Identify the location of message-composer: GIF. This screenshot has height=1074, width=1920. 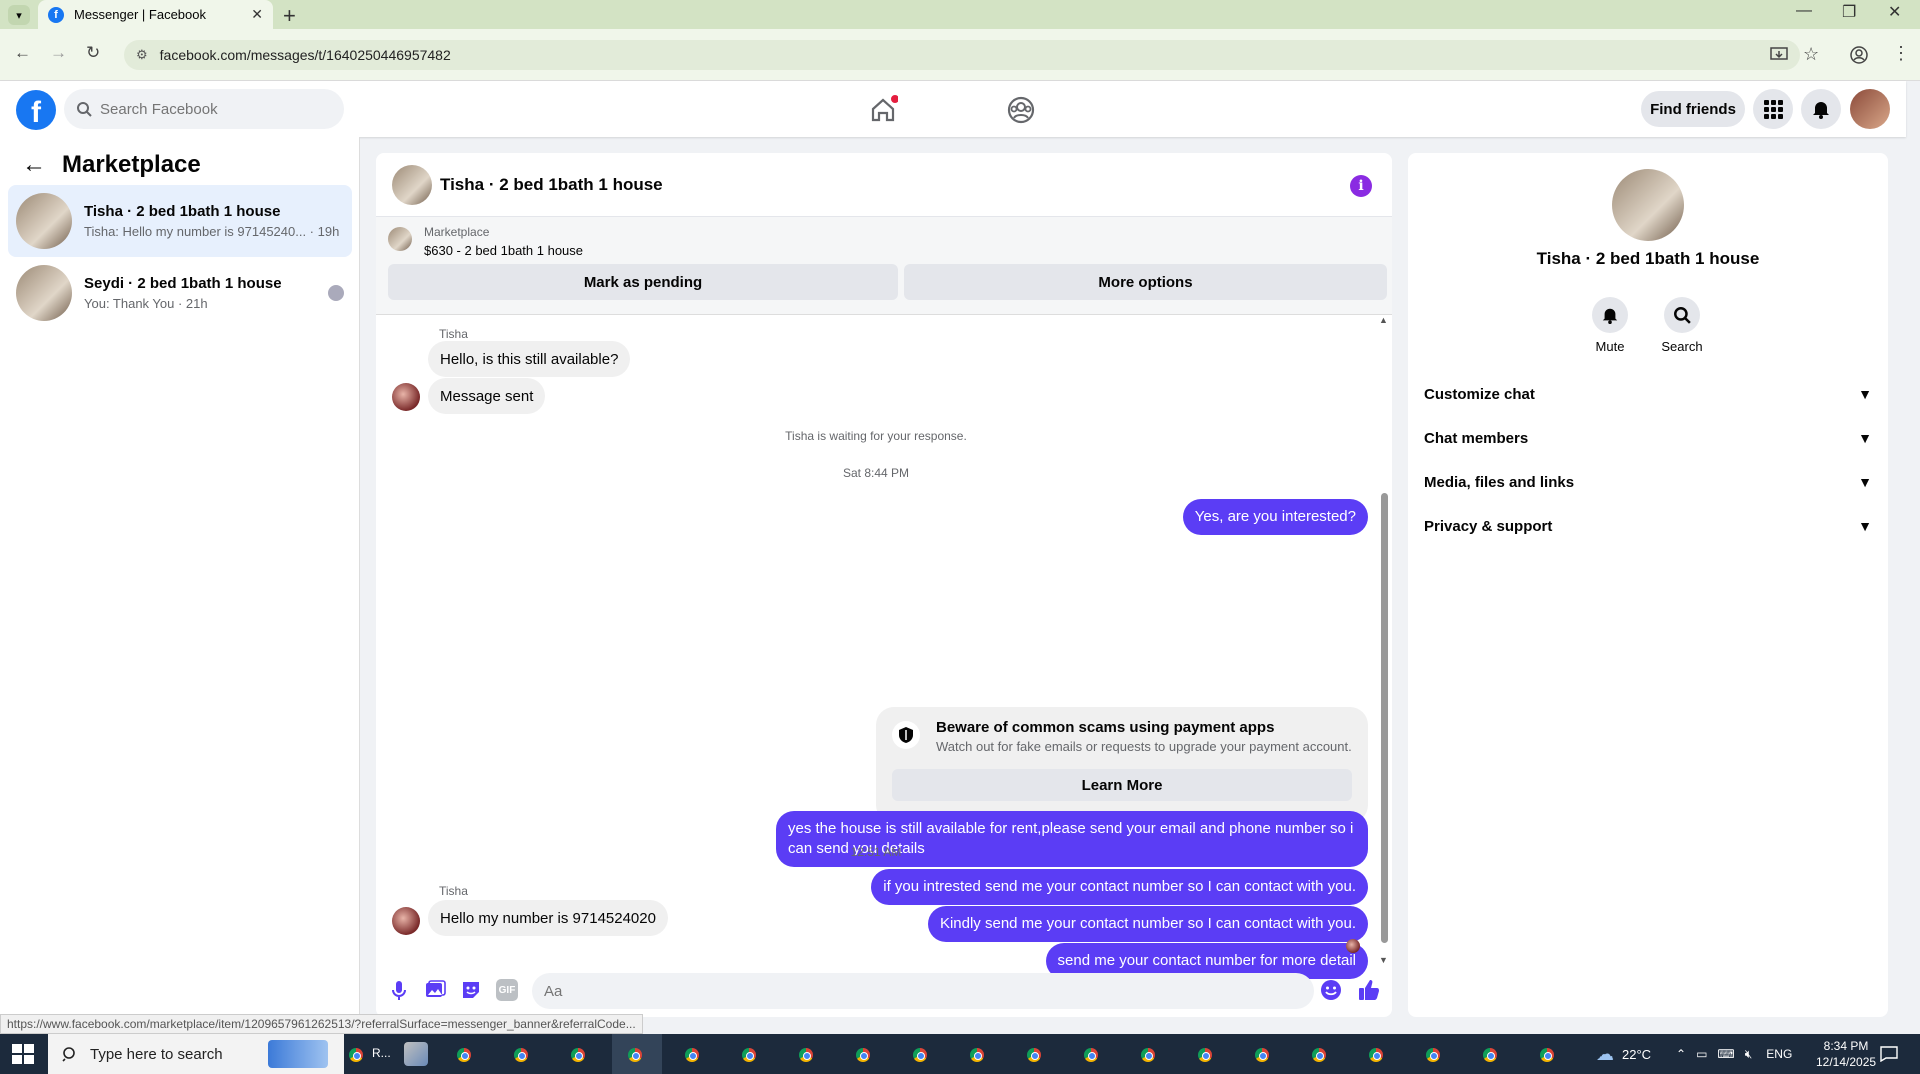
(884, 991).